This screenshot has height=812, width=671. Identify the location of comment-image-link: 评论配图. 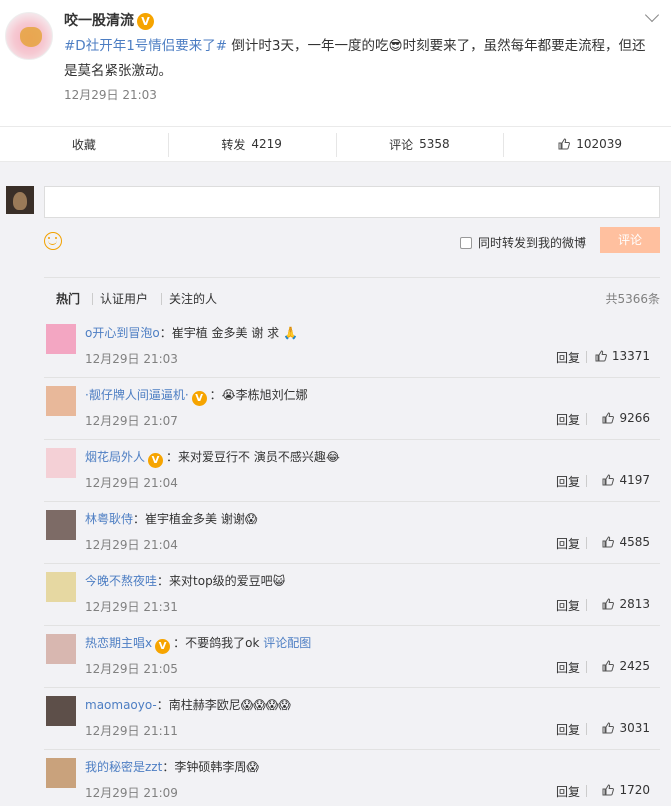
(287, 643).